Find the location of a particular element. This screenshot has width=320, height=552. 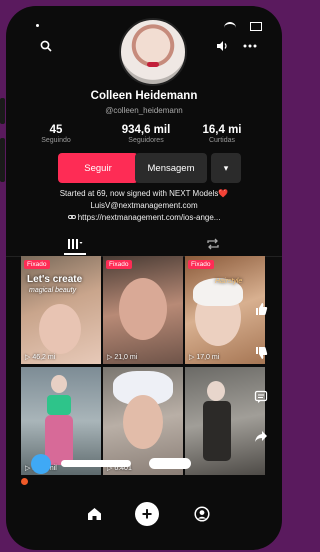

tab-reposts is located at coordinates (213, 244).